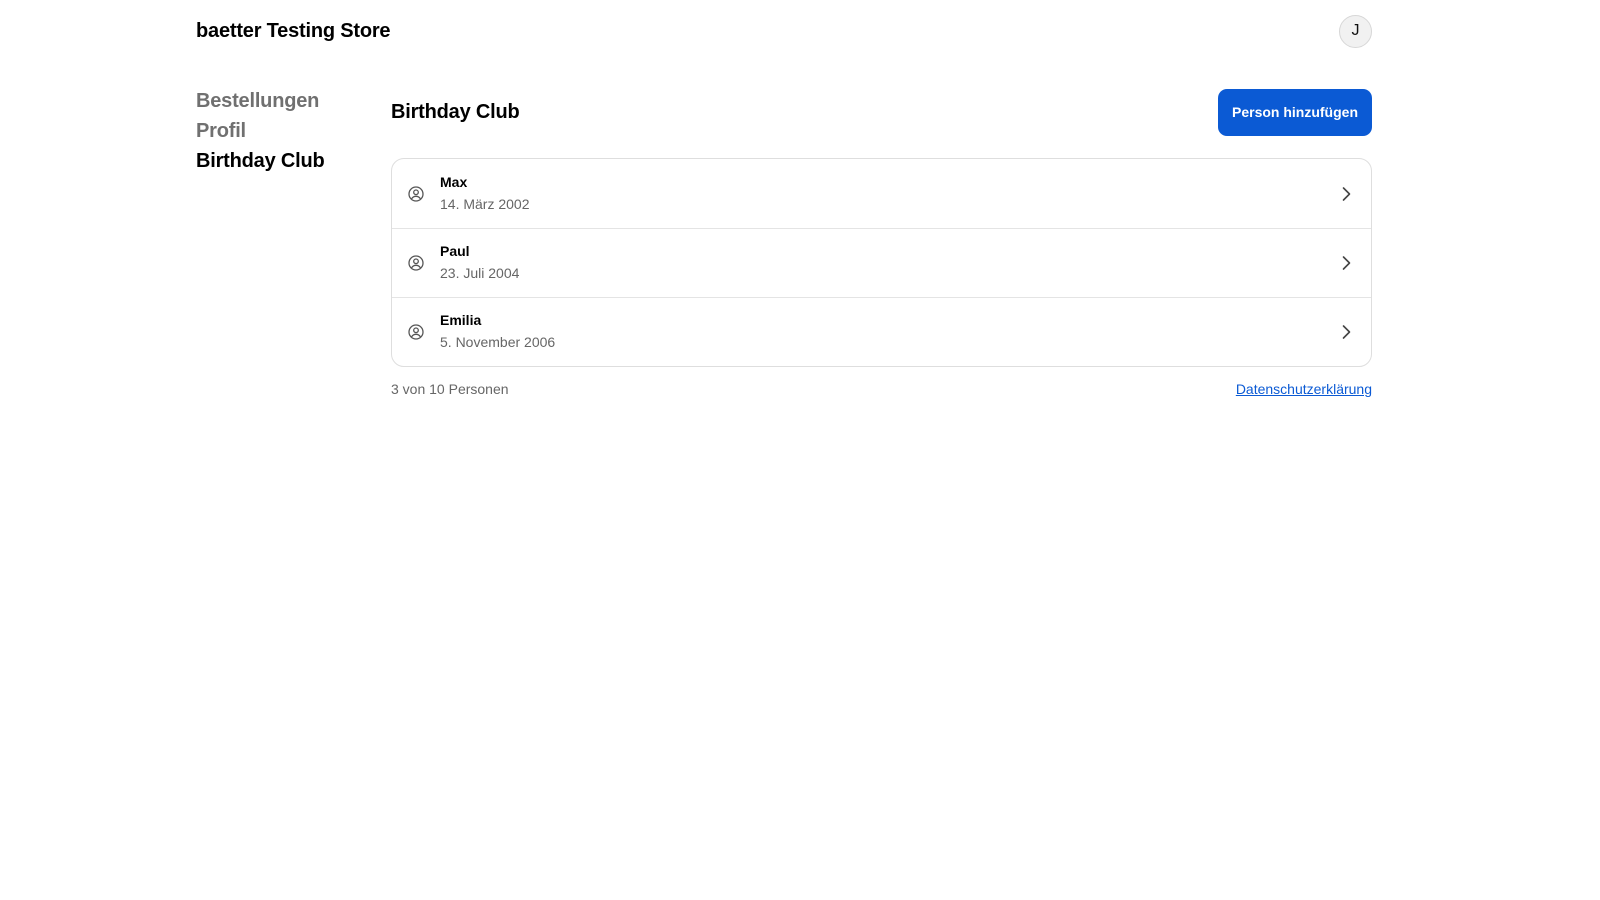  I want to click on list-footer: 3 von 10 Personen Datenschutzerklärung, so click(881, 389).